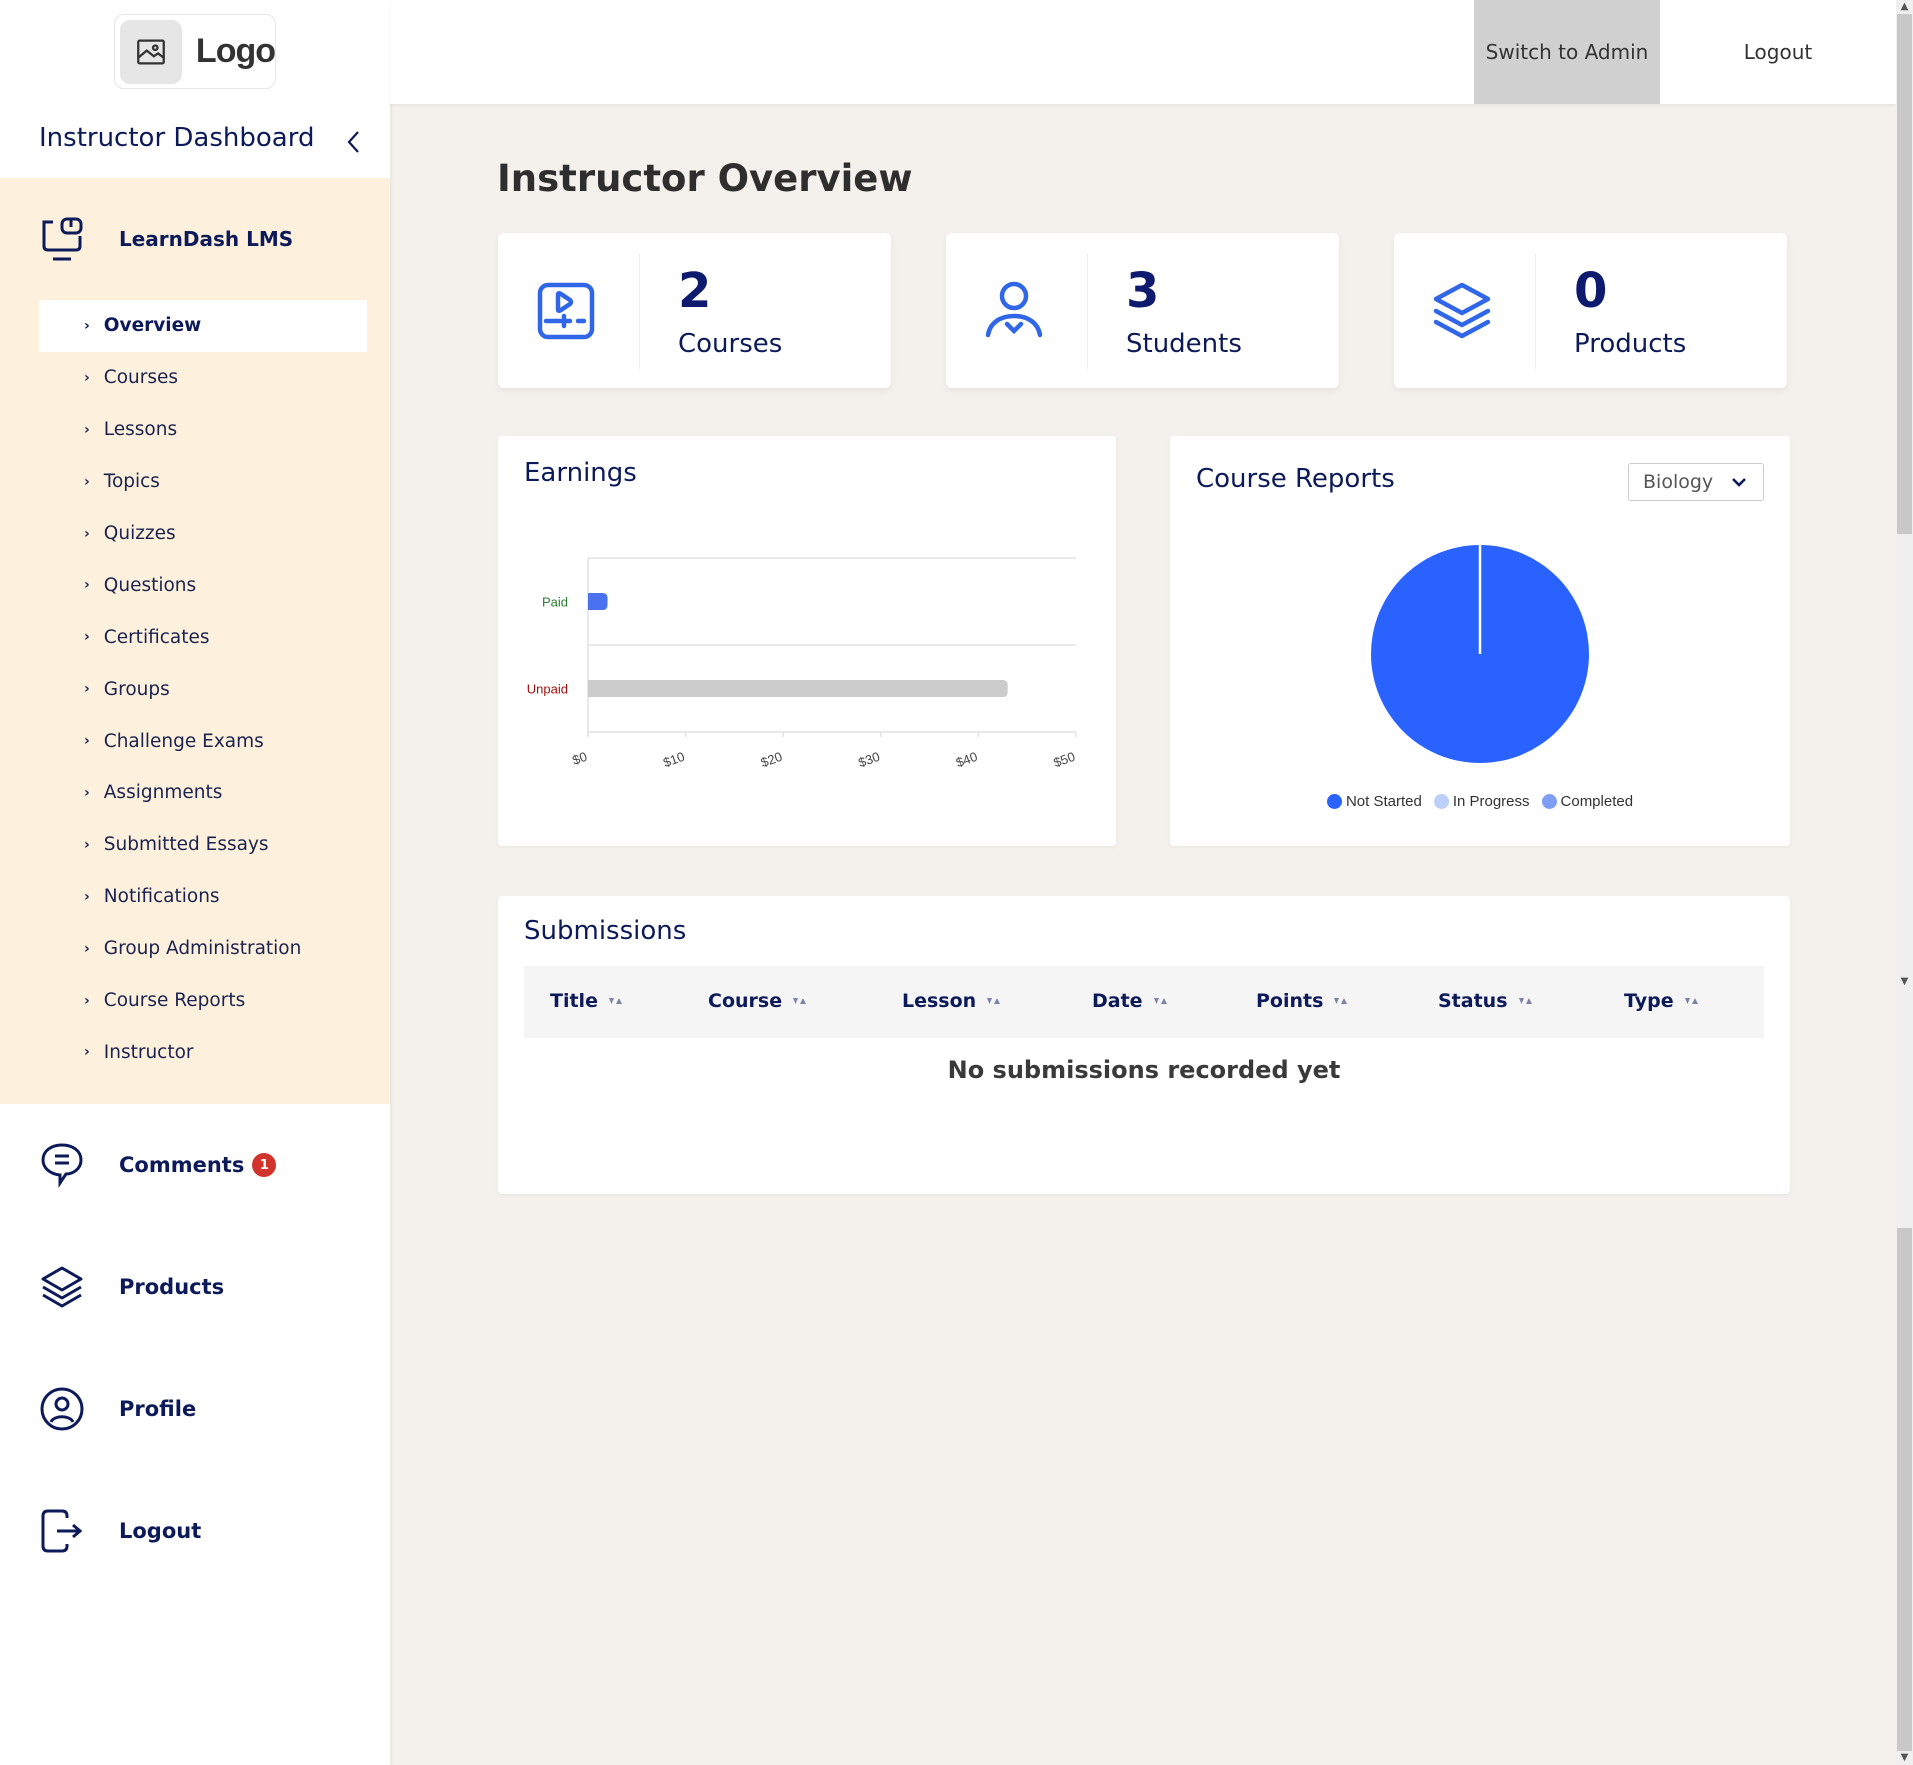  What do you see at coordinates (1131, 1001) in the screenshot?
I see `column-header-date: Date` at bounding box center [1131, 1001].